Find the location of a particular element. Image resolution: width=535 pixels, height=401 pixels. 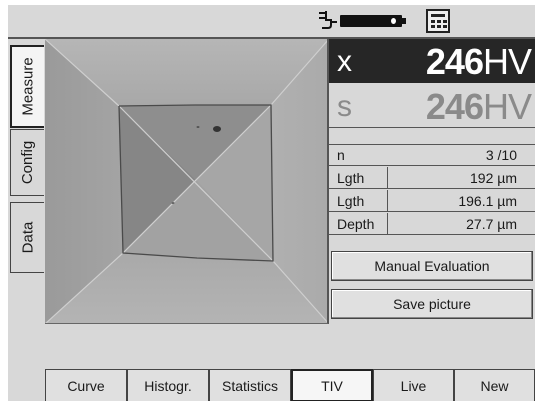

tab-curve: Curve is located at coordinates (86, 385).